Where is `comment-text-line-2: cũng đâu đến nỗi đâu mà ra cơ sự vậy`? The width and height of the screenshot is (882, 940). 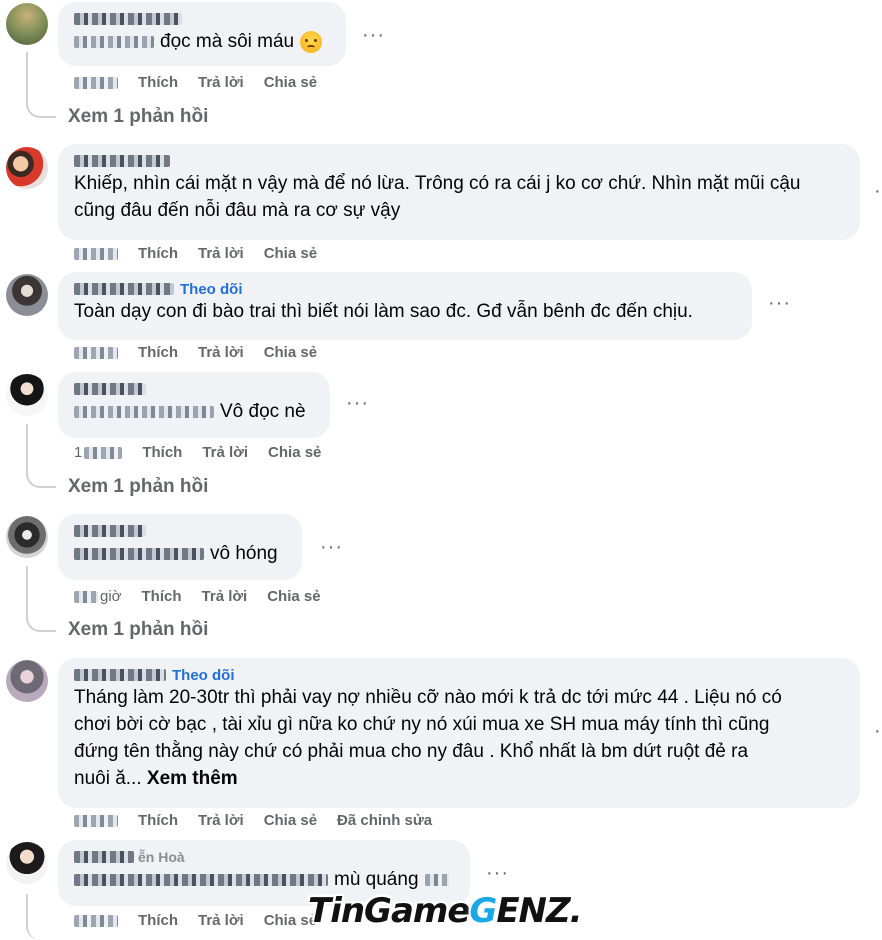
comment-text-line-2: cũng đâu đến nỗi đâu mà ra cơ sự vậy is located at coordinates (237, 210).